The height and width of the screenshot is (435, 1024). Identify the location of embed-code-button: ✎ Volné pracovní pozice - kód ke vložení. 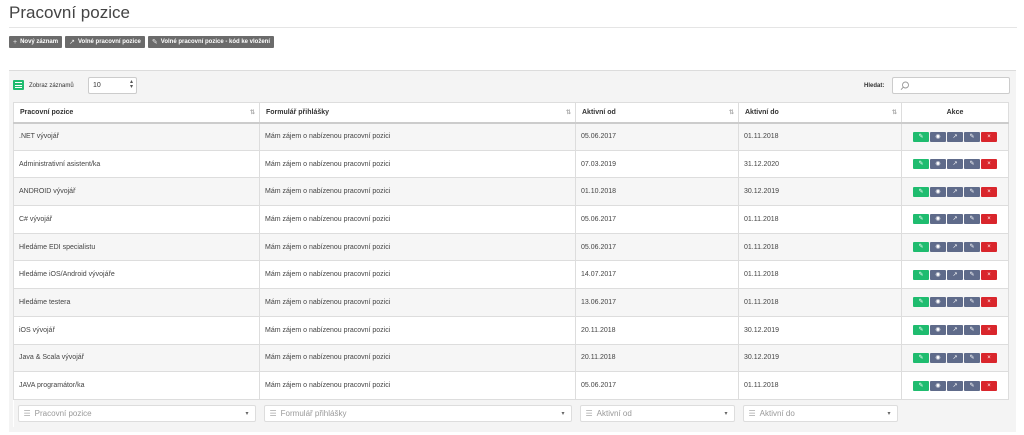
(211, 42).